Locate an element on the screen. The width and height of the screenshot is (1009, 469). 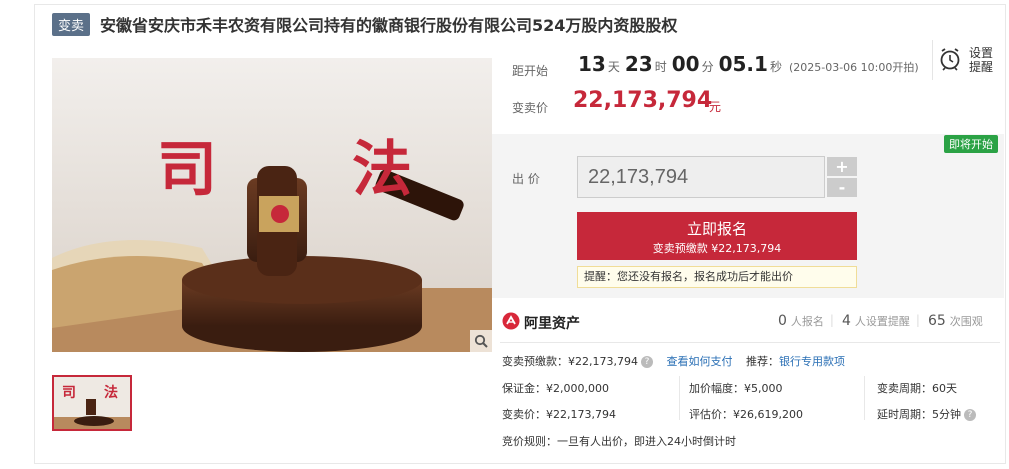
increment-info: 加价幅度：¥5,000 is located at coordinates (736, 388).